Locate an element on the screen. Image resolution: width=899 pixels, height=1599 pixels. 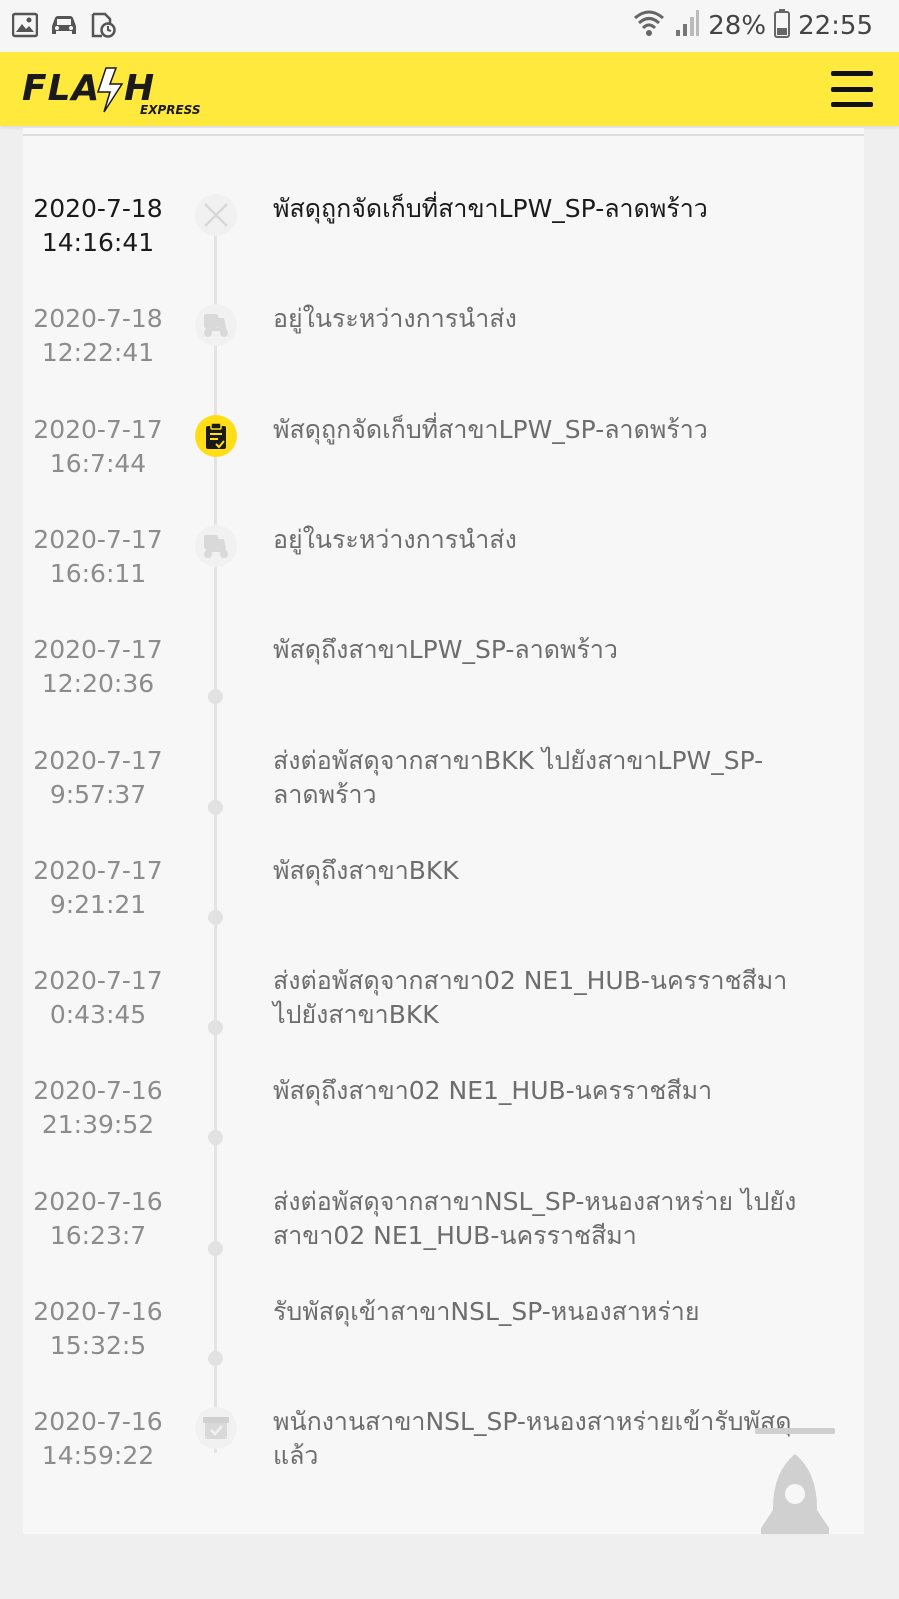
timeline-timestamp: 2020-7-16 15:32:5 is located at coordinates (98, 1329).